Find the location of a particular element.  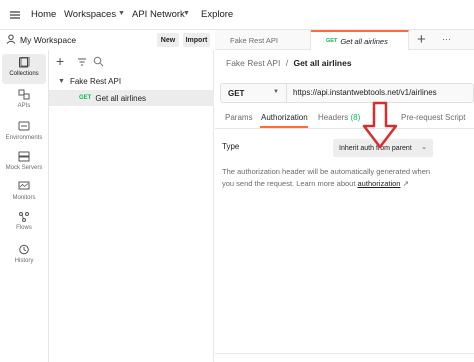

method-select: GET ▼ is located at coordinates (254, 93).